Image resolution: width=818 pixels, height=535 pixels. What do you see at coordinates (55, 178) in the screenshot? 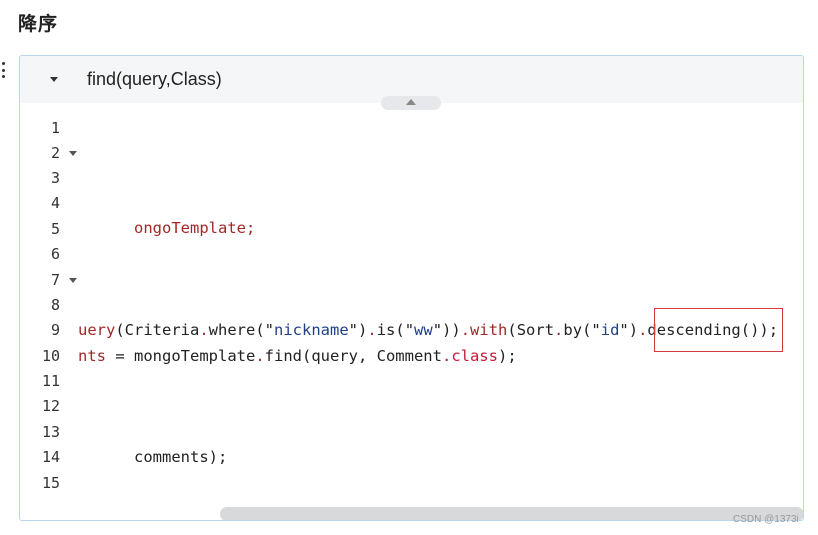
I see `line-number: 3` at bounding box center [55, 178].